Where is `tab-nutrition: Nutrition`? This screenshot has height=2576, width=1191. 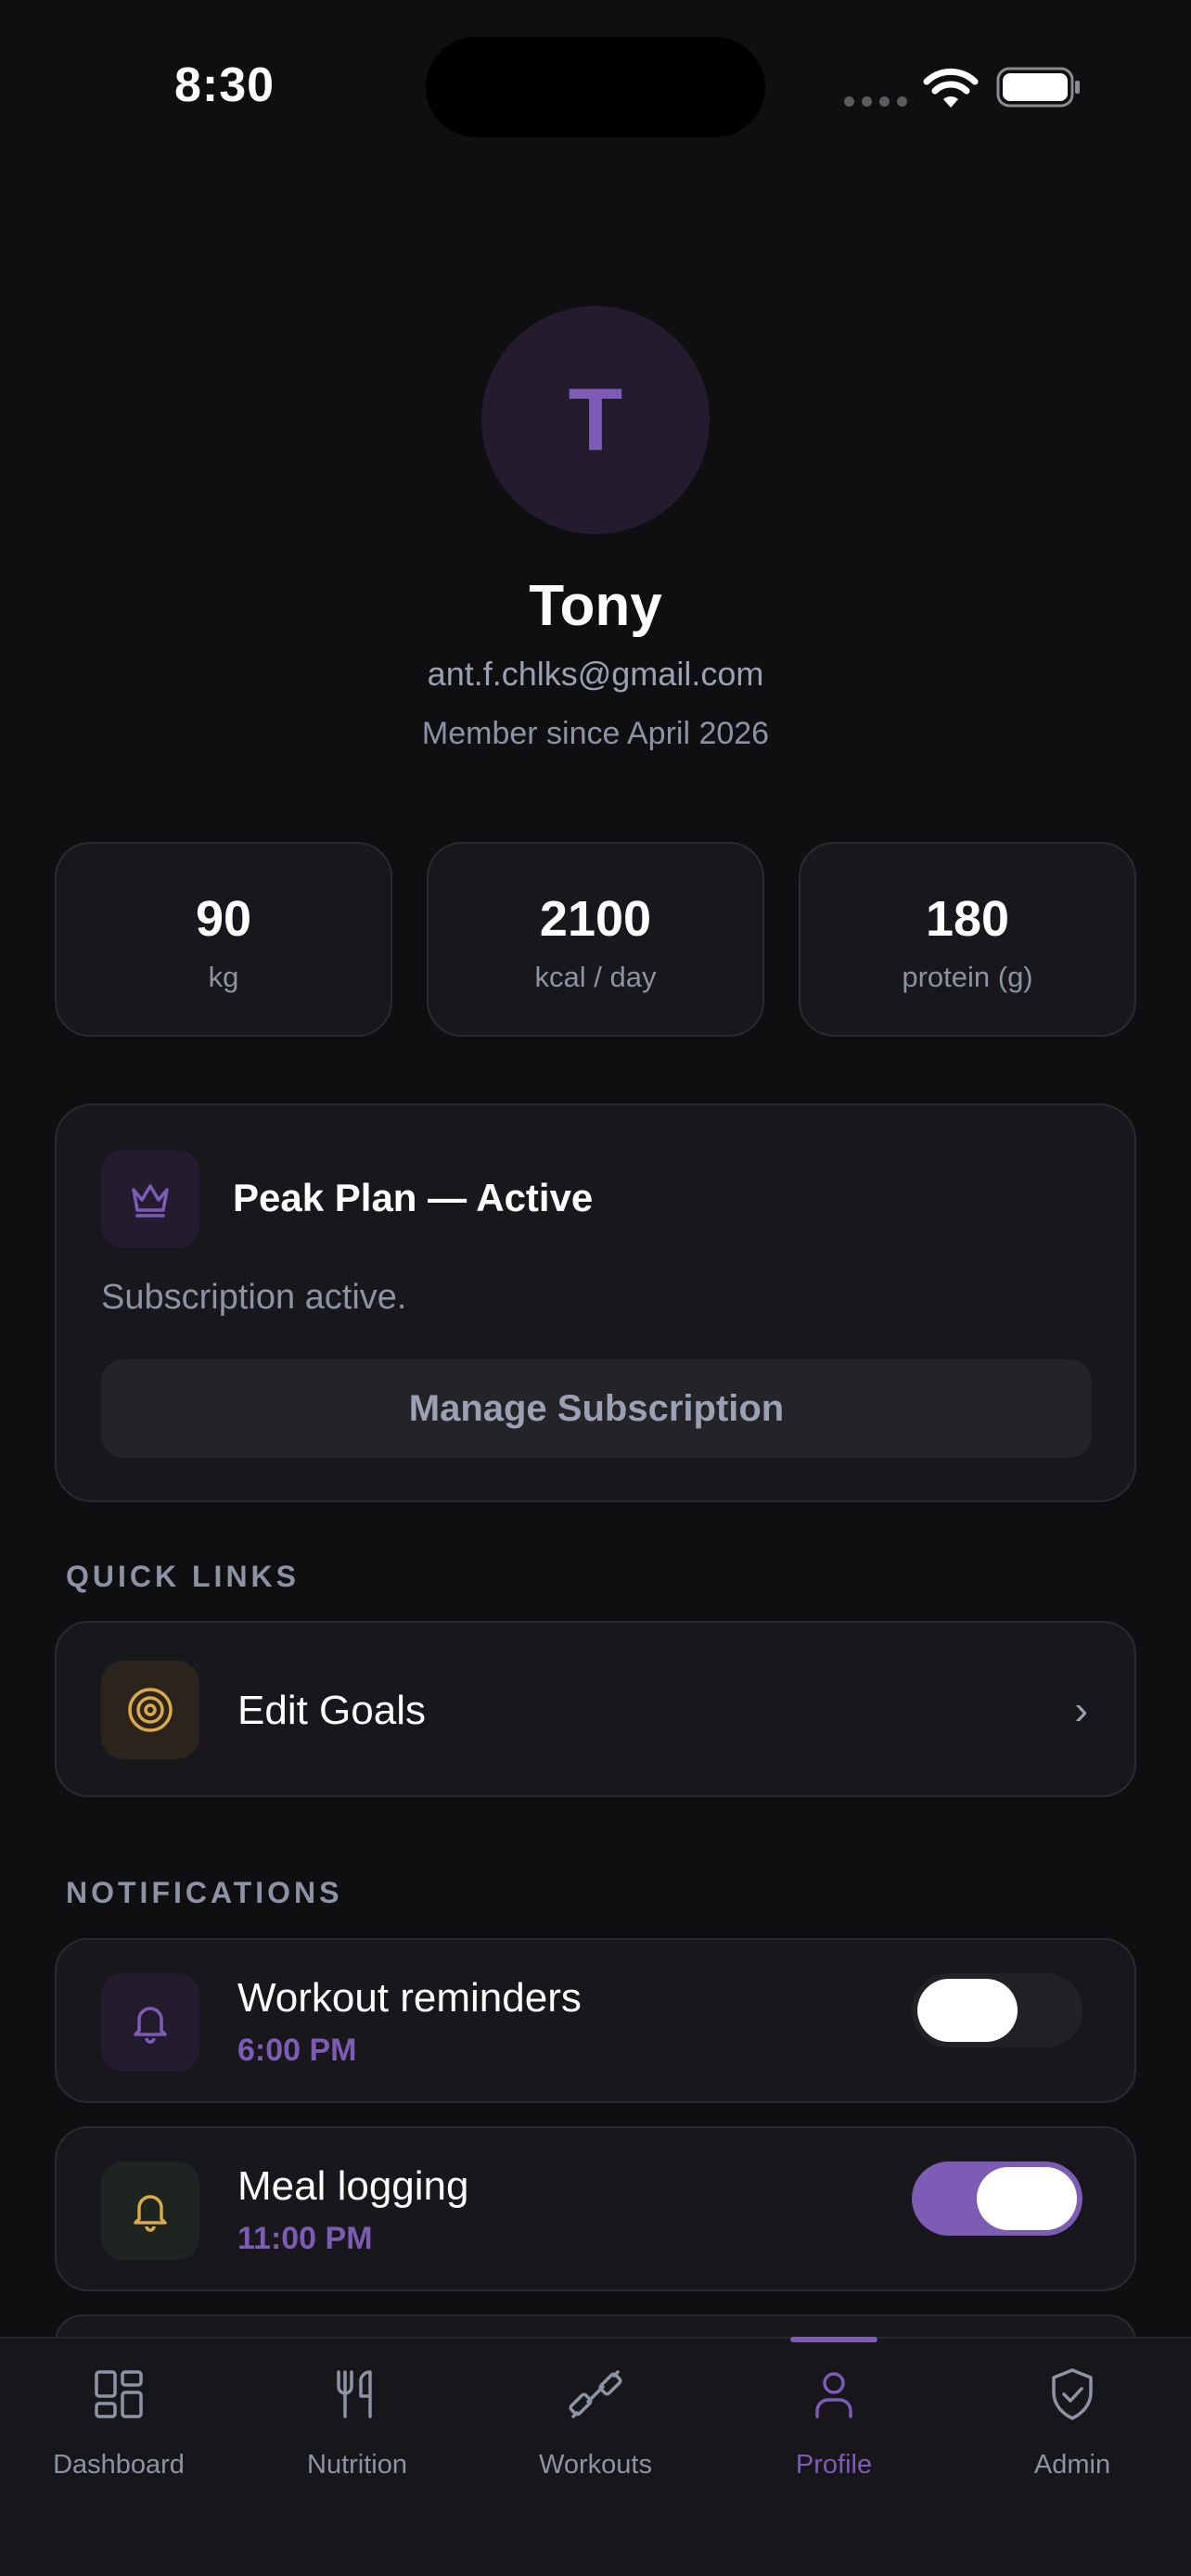 tab-nutrition: Nutrition is located at coordinates (357, 2413).